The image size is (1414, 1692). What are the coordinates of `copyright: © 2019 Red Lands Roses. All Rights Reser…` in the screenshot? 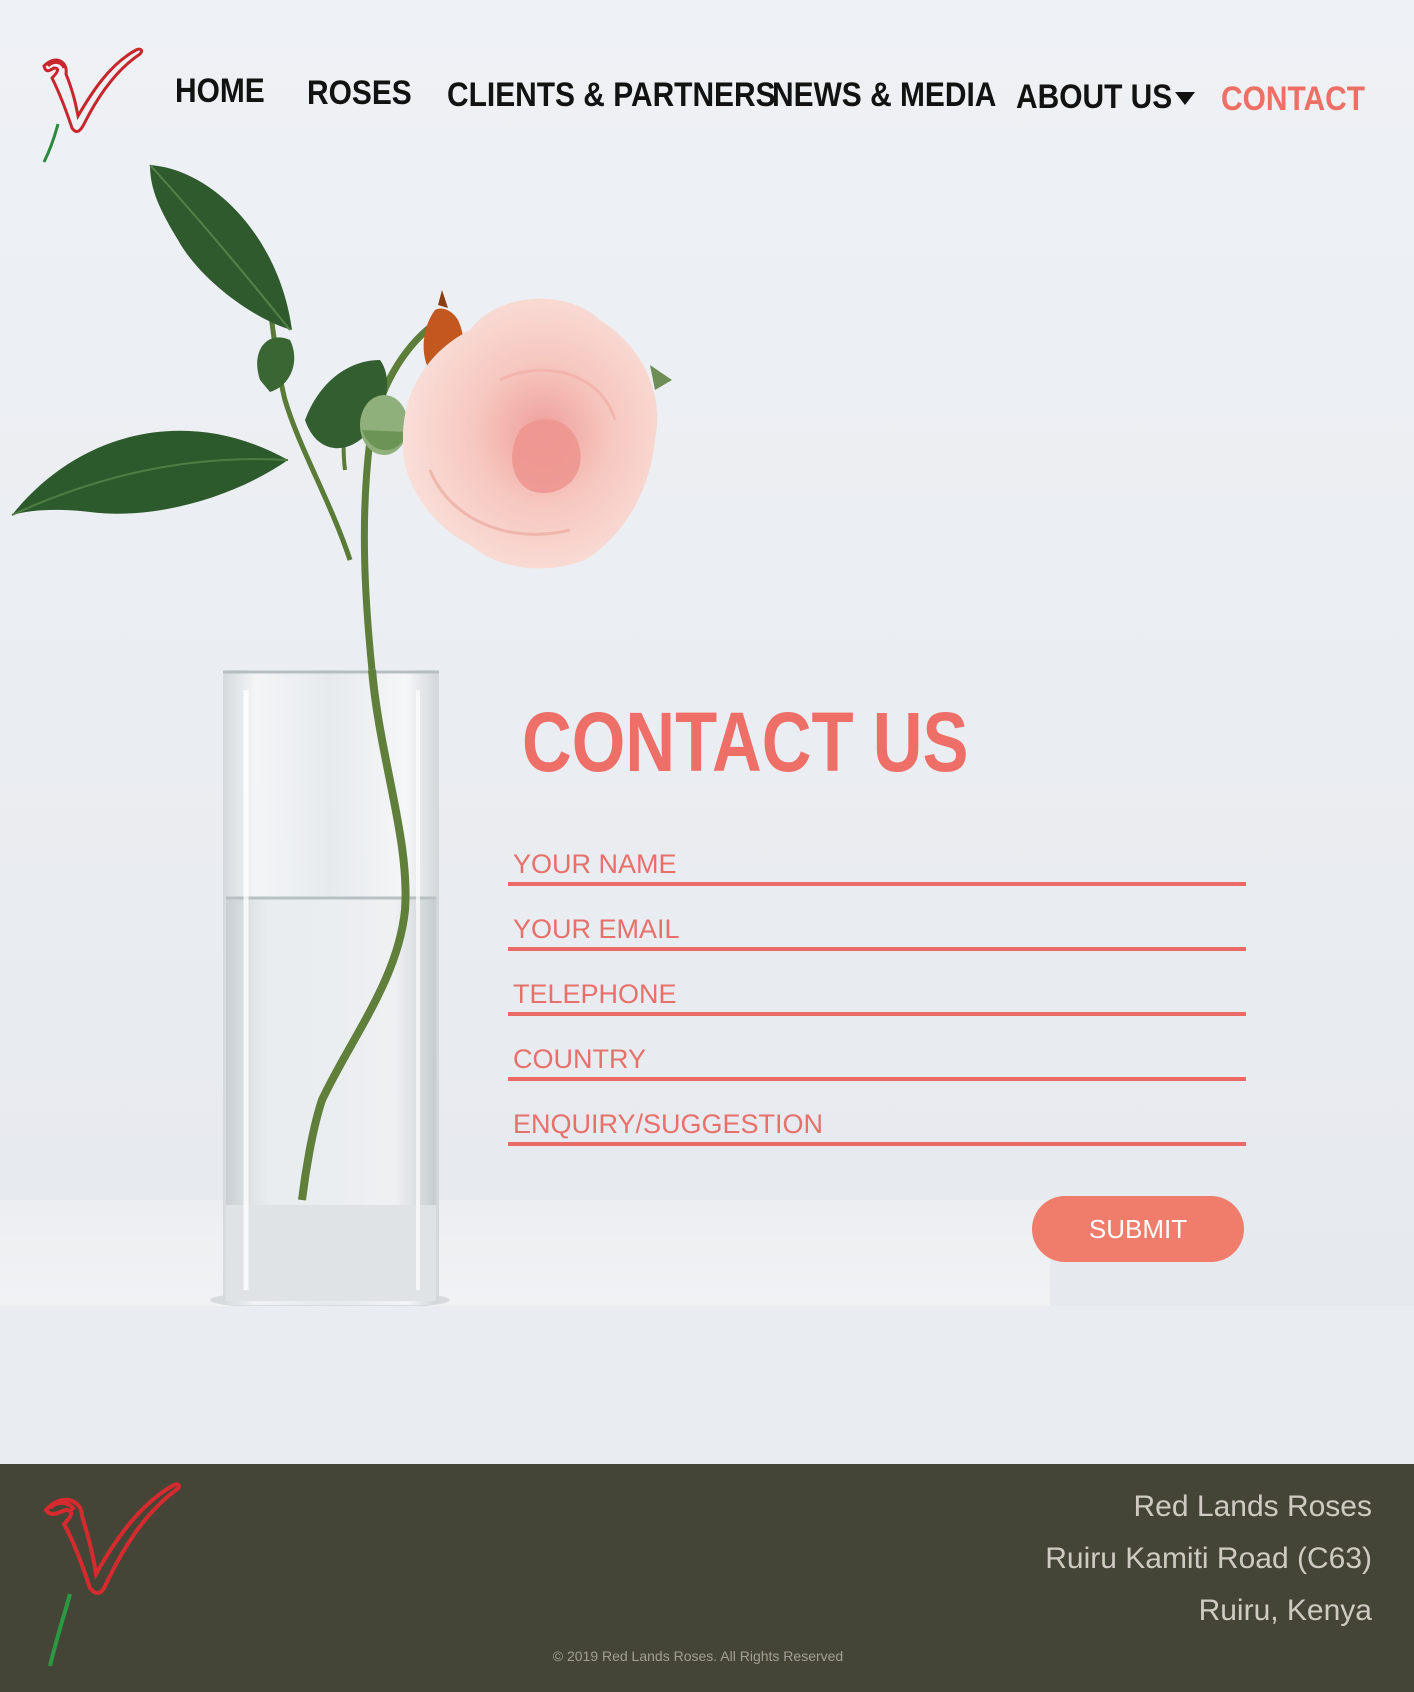 It's located at (698, 1656).